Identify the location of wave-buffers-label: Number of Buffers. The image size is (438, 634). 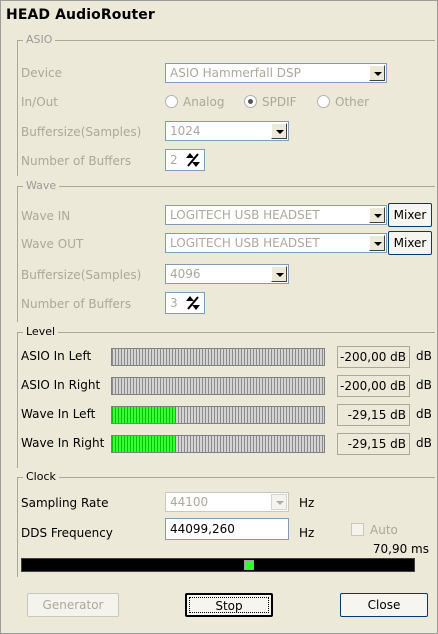
(76, 304).